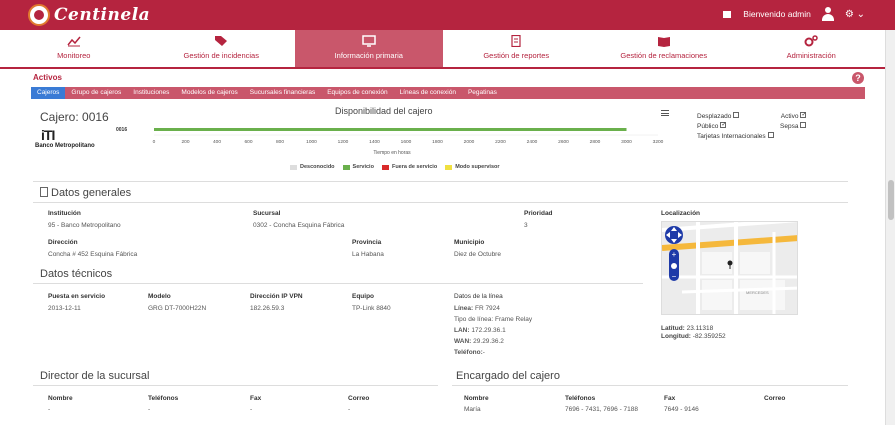 The height and width of the screenshot is (425, 895). What do you see at coordinates (770, 135) in the screenshot?
I see `tarjetas-checkbox` at bounding box center [770, 135].